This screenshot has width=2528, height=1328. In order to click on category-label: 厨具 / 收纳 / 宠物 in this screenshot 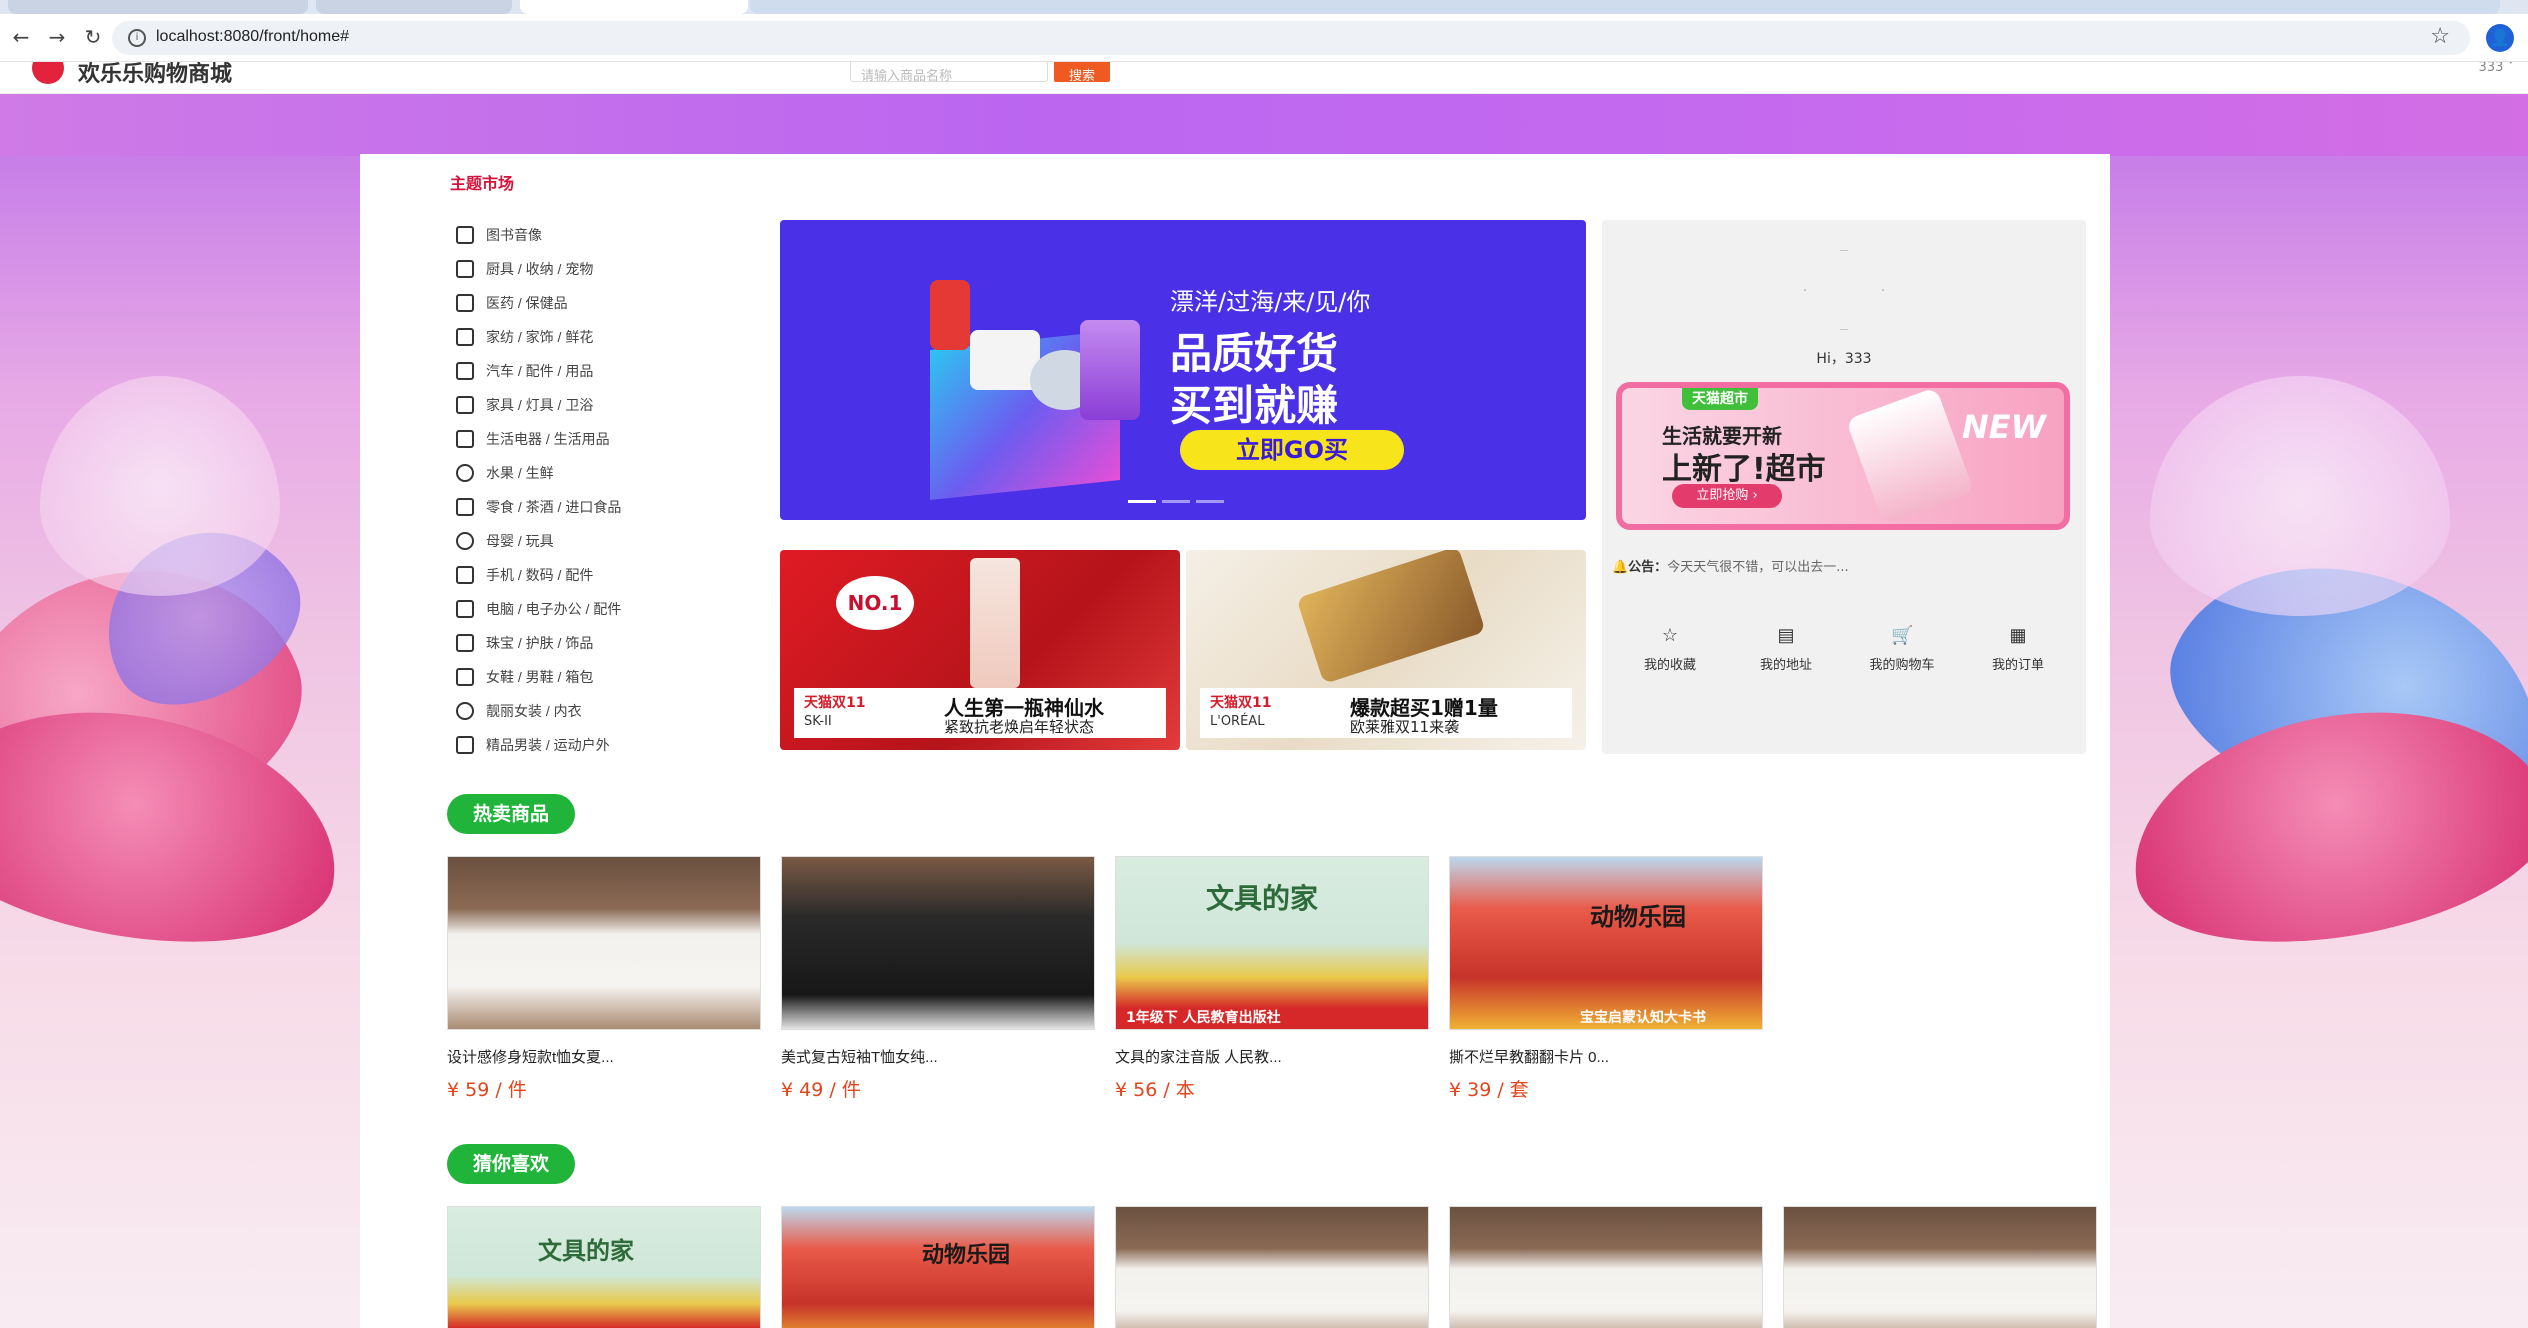, I will do `click(540, 269)`.